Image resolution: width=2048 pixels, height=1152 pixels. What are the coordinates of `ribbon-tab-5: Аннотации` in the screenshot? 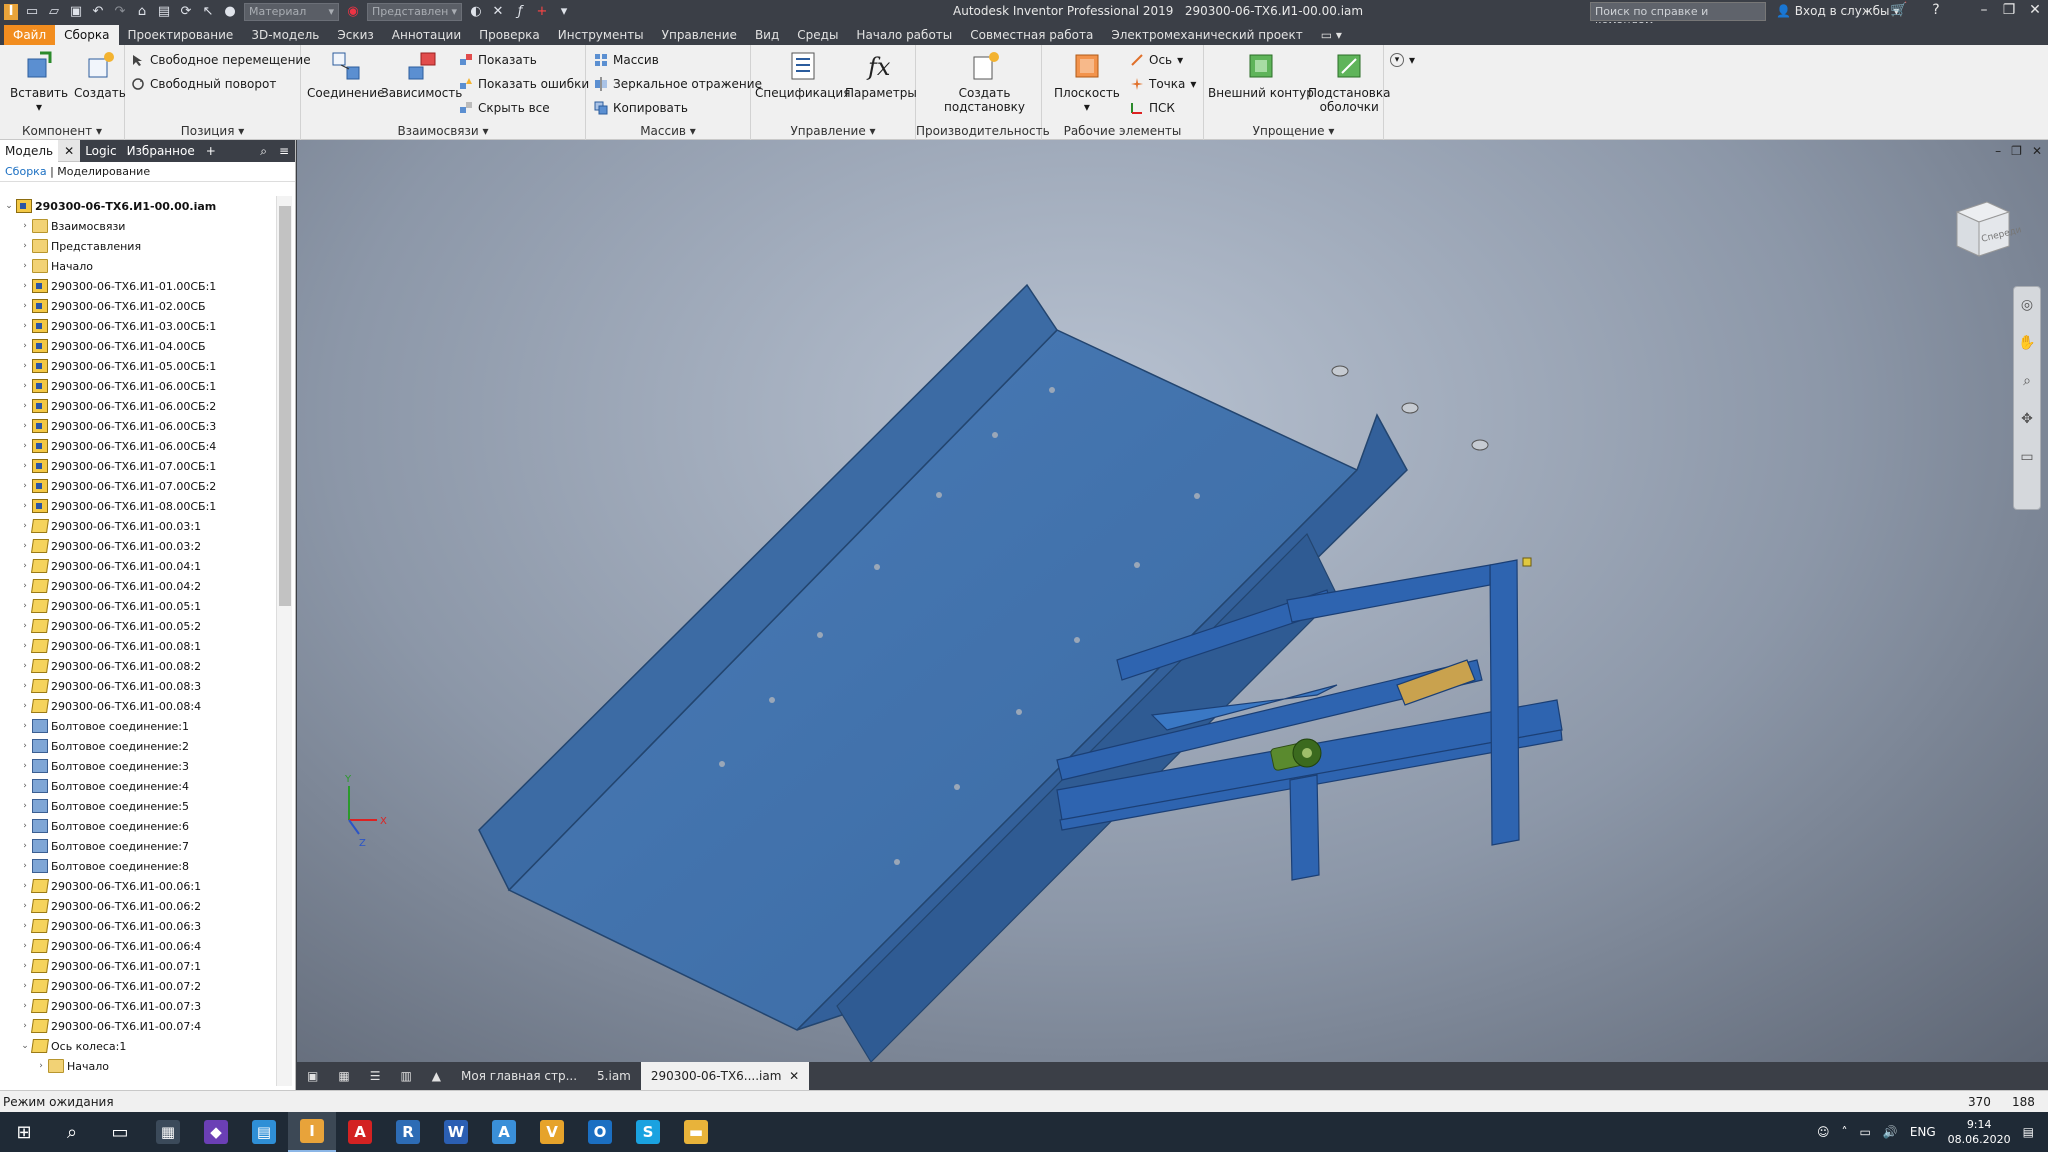 It's located at (426, 35).